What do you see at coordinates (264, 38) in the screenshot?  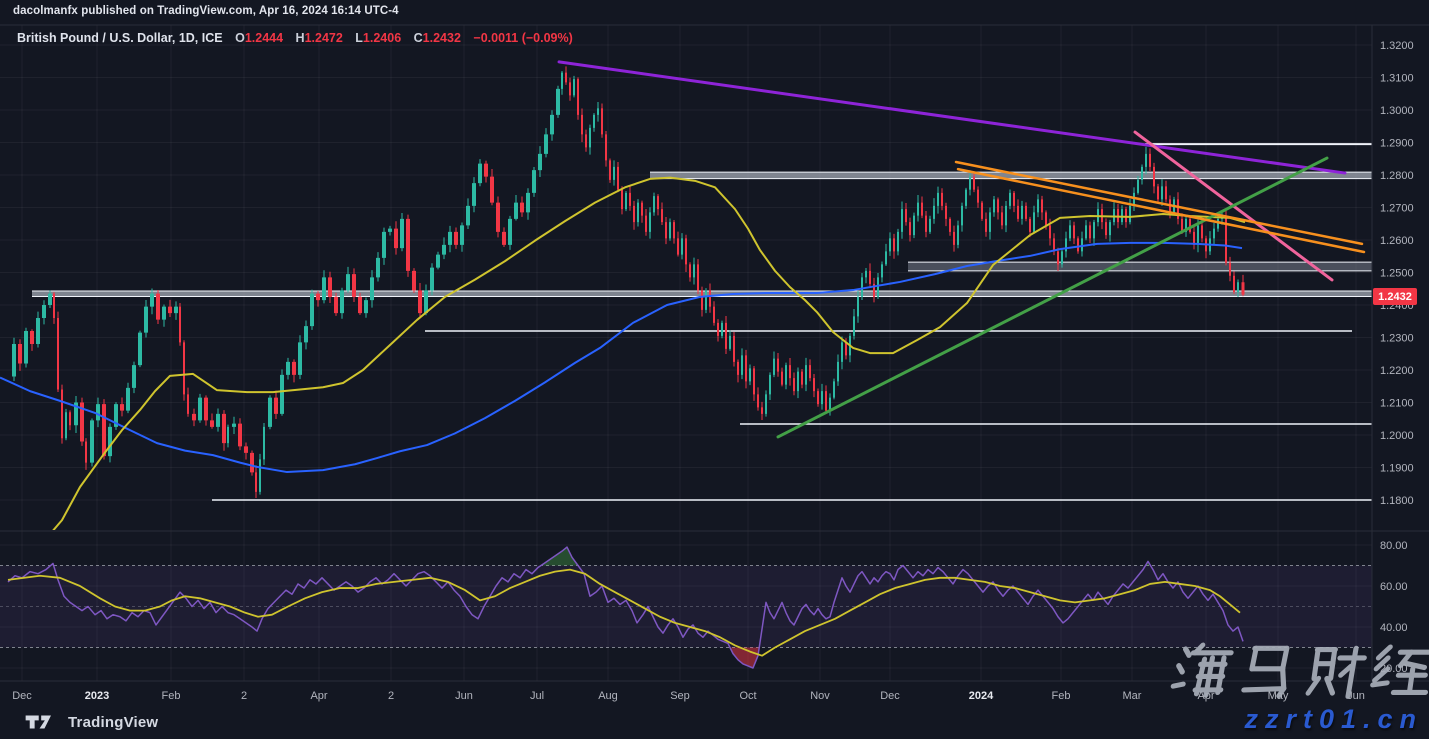 I see `open-value: 1.2444` at bounding box center [264, 38].